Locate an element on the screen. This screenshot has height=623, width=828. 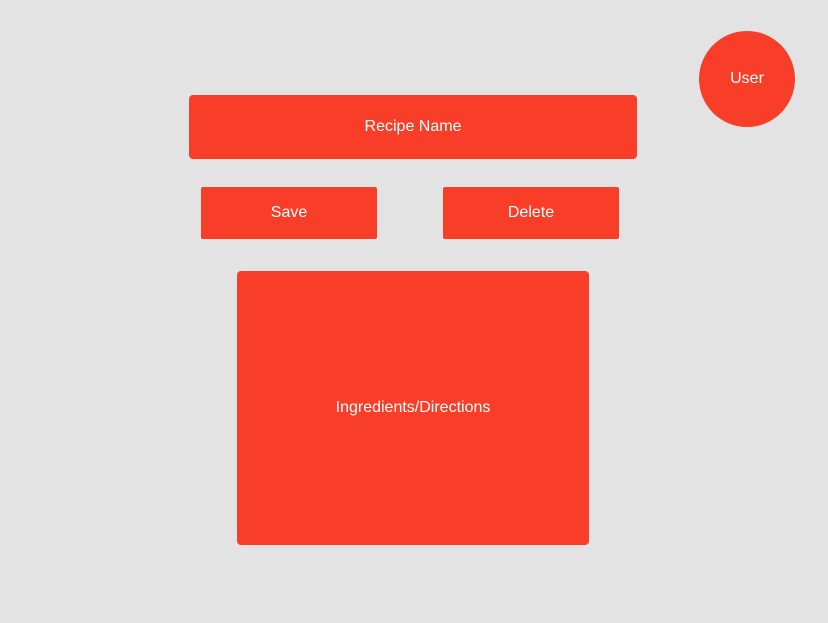
save-button: Save is located at coordinates (289, 213).